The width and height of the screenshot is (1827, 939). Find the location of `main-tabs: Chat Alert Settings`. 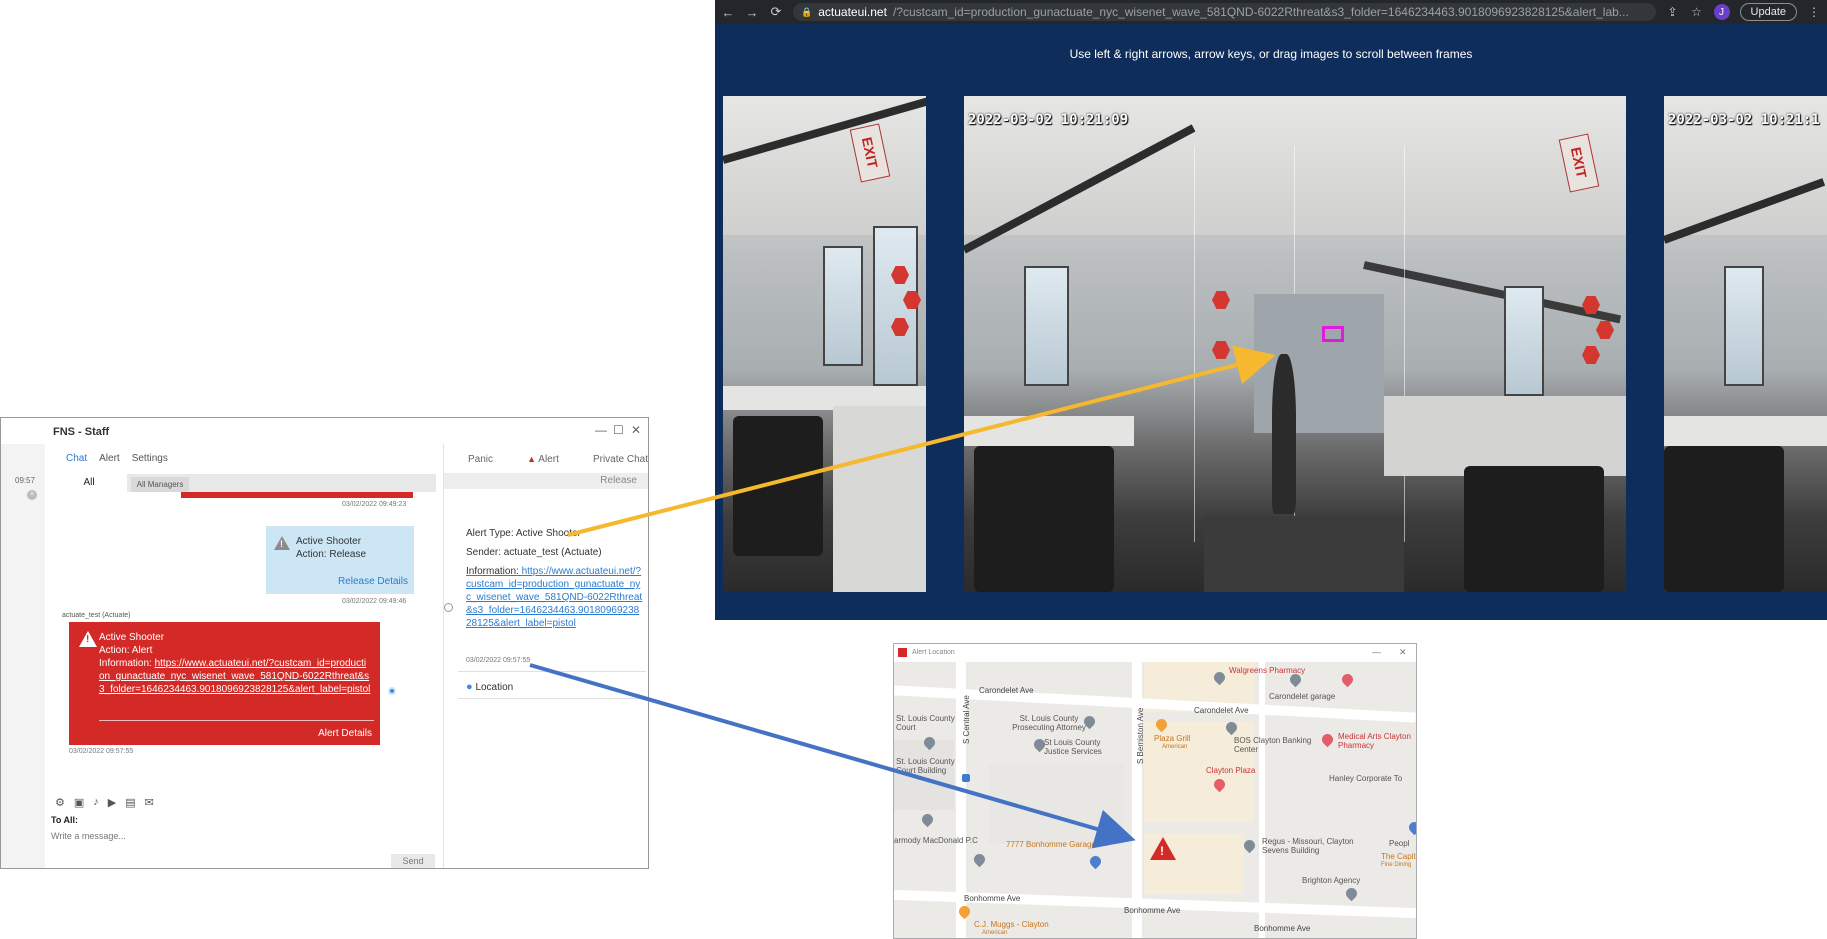

main-tabs: Chat Alert Settings is located at coordinates (117, 458).